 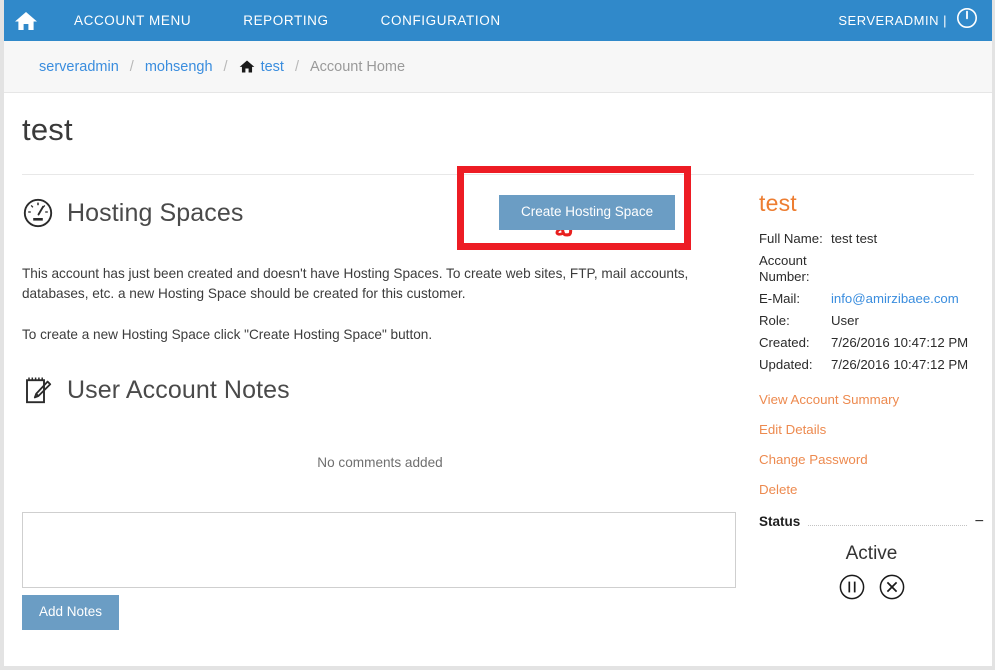 I want to click on nav-right-group: SERVERADMIN |, so click(x=915, y=20).